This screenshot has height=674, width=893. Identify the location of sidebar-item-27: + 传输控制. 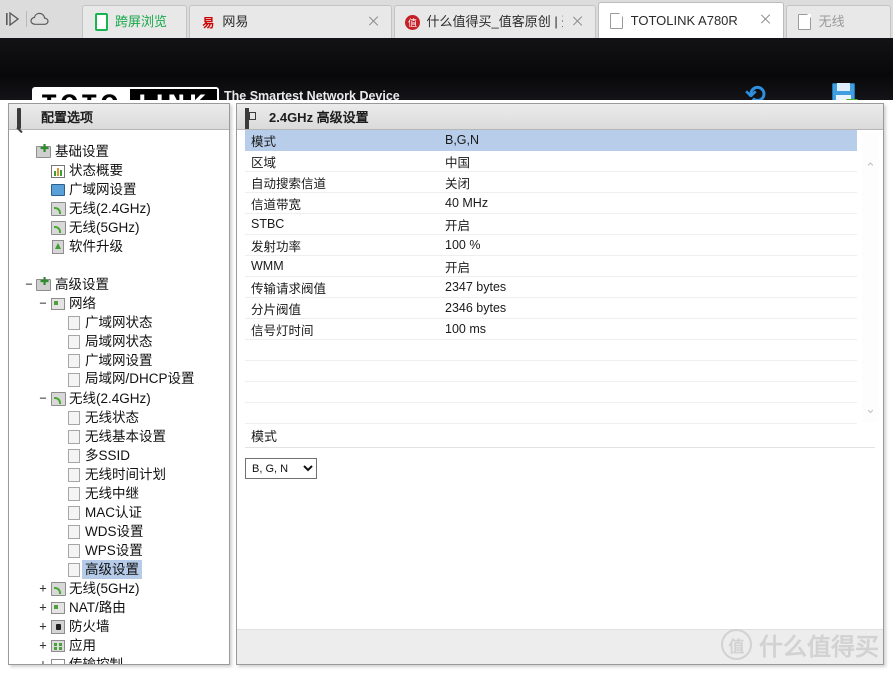
(126, 659).